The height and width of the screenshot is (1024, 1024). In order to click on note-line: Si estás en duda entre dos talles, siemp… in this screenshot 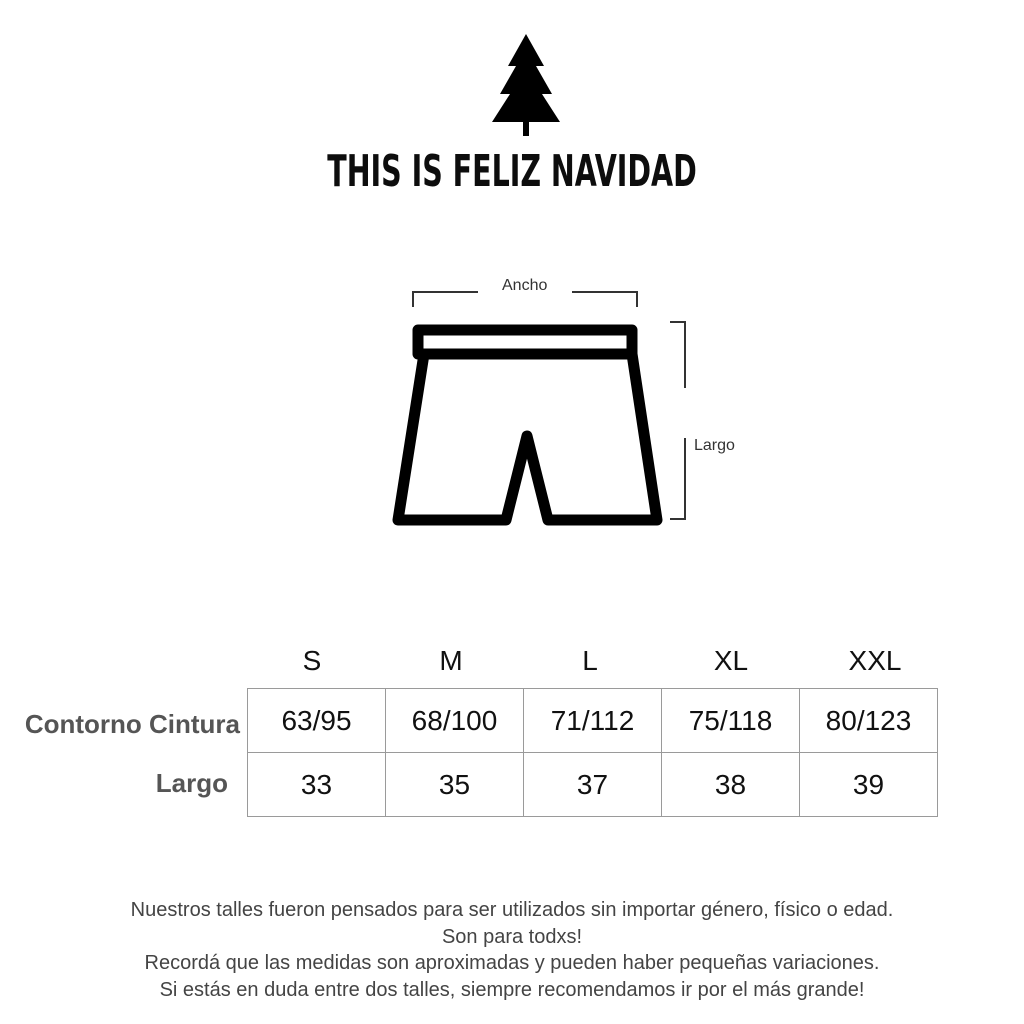, I will do `click(512, 989)`.